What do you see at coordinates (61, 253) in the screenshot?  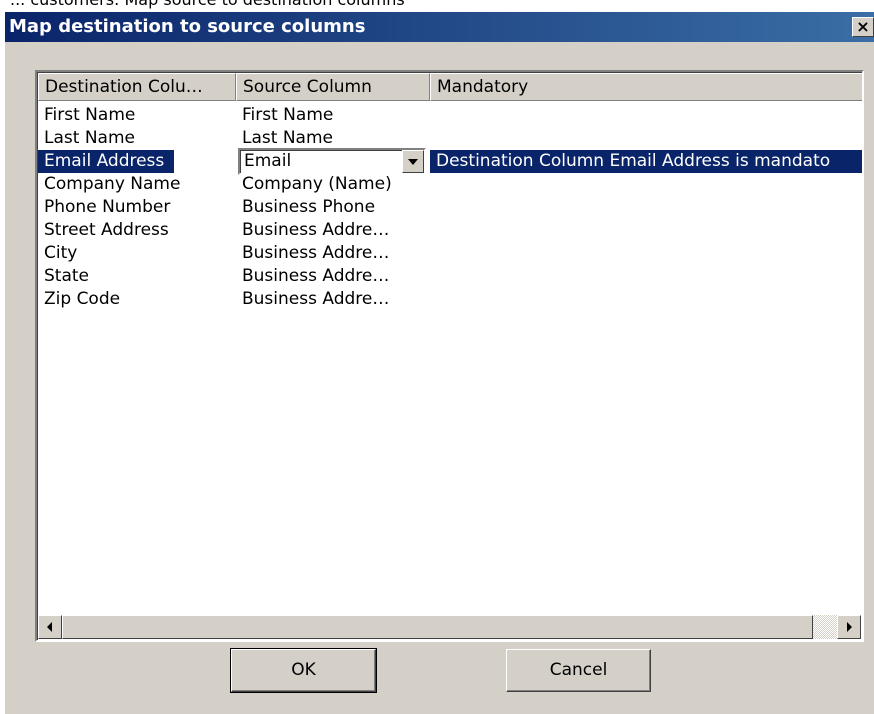 I see `destination-cell: City` at bounding box center [61, 253].